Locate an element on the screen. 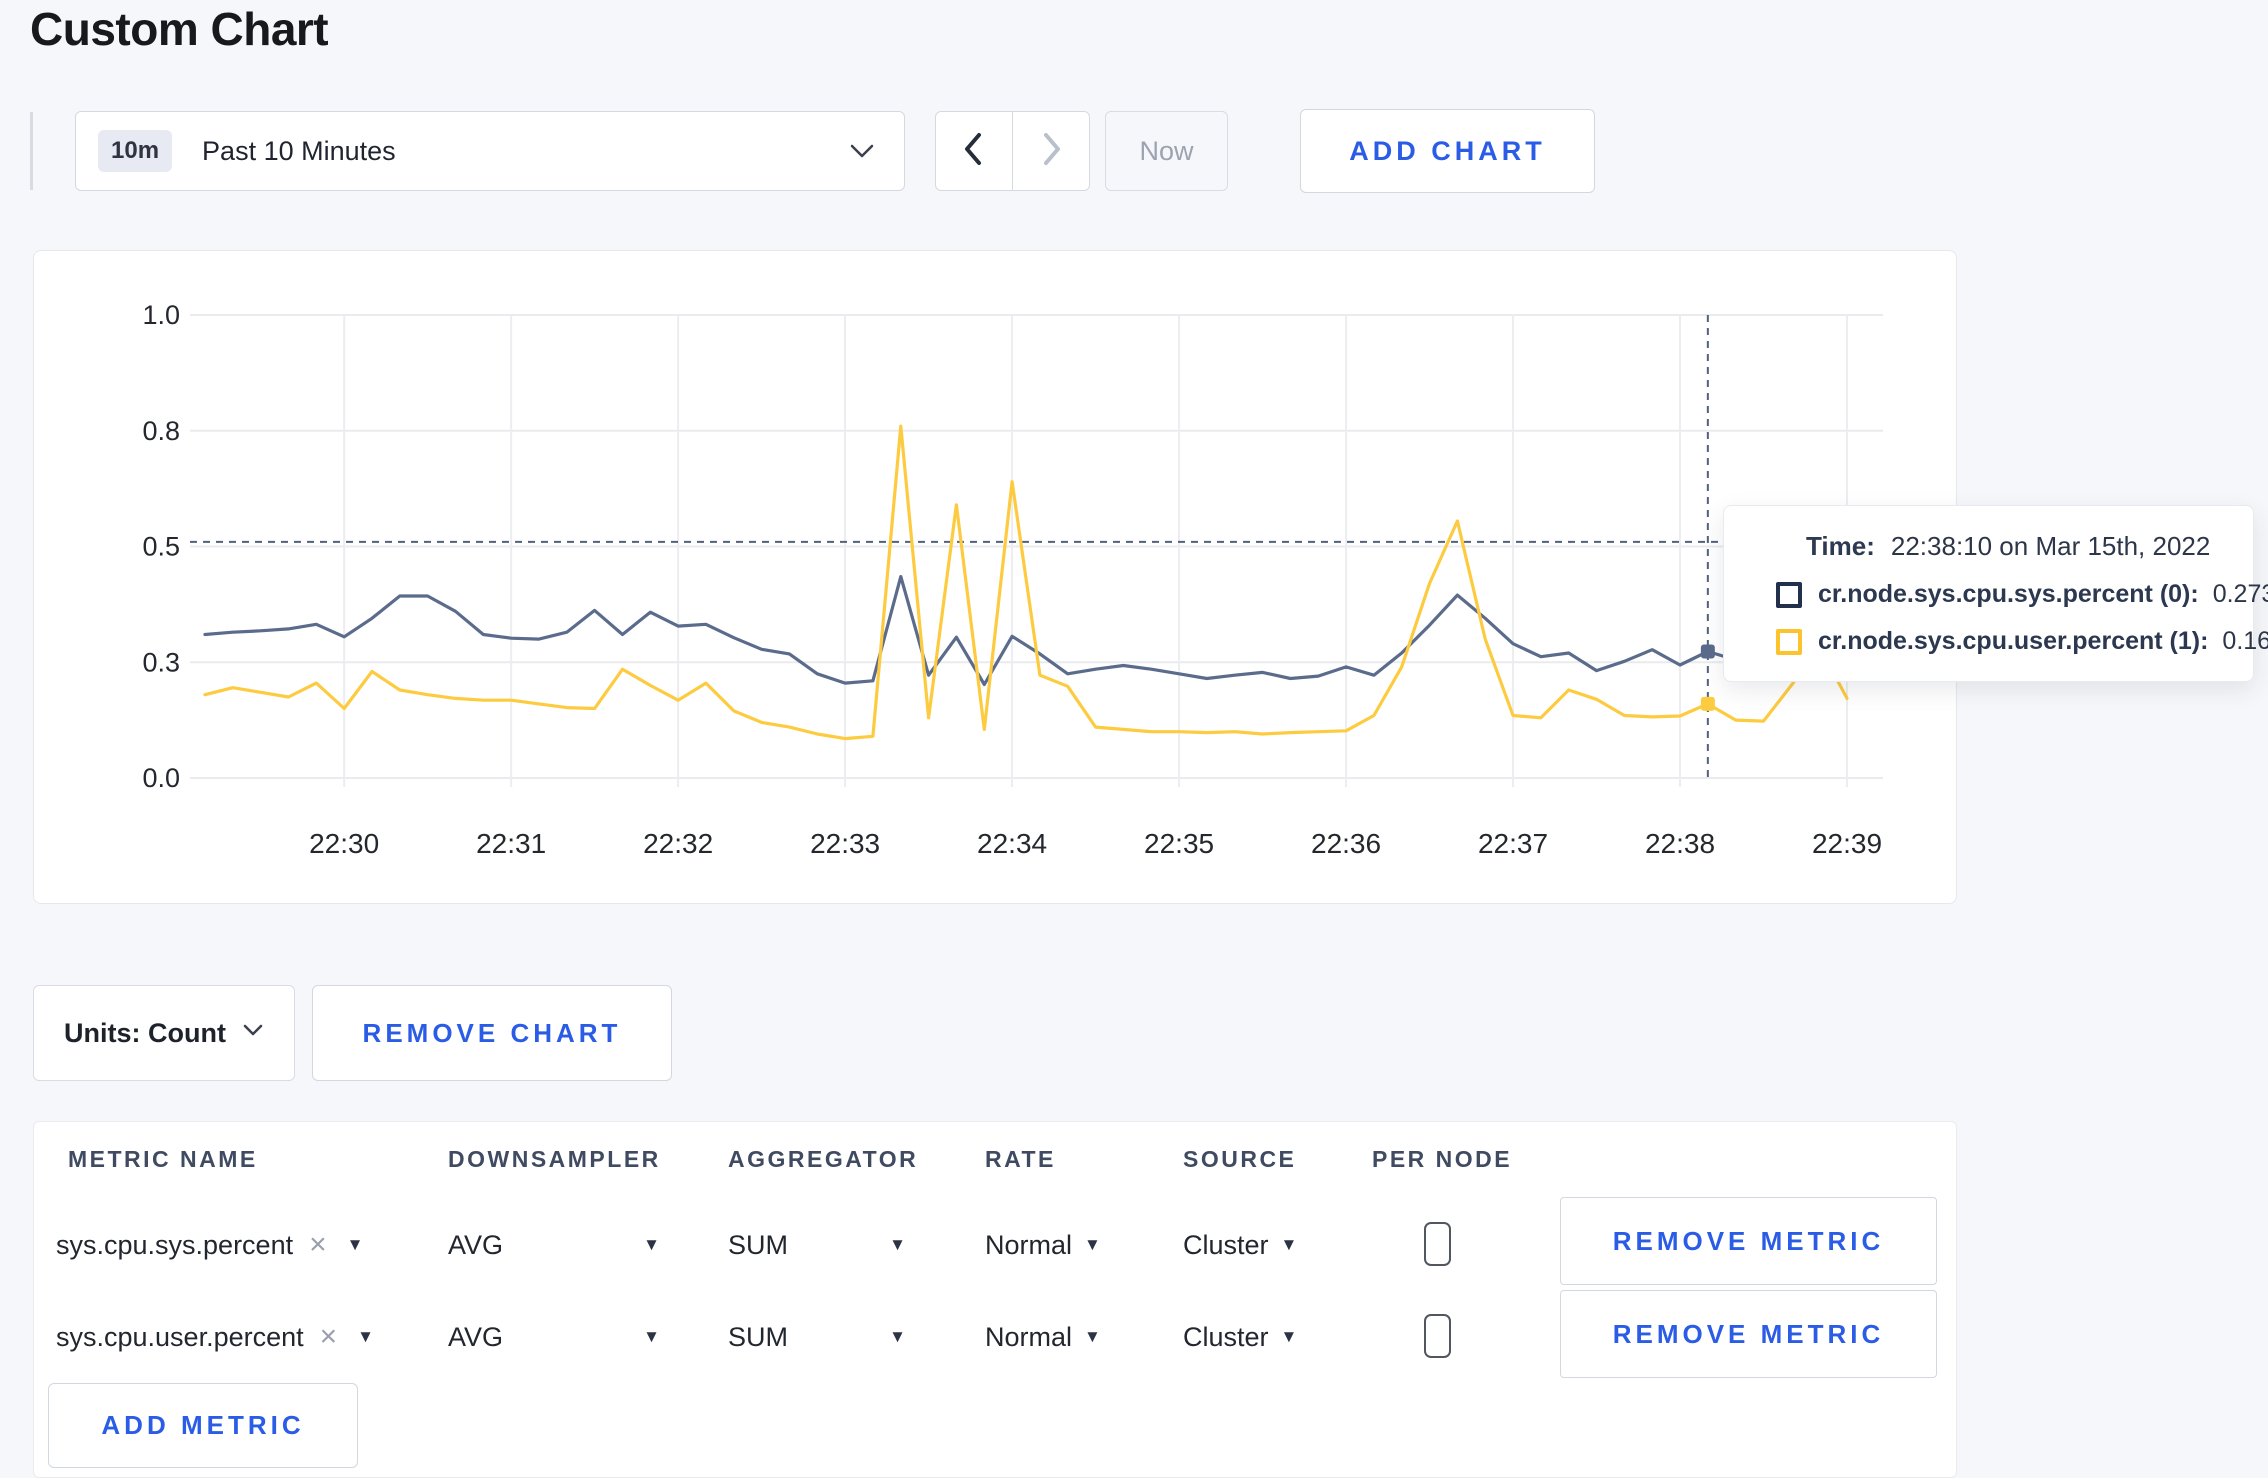 This screenshot has height=1478, width=2268. x-axis-label: 22:39 is located at coordinates (1847, 843).